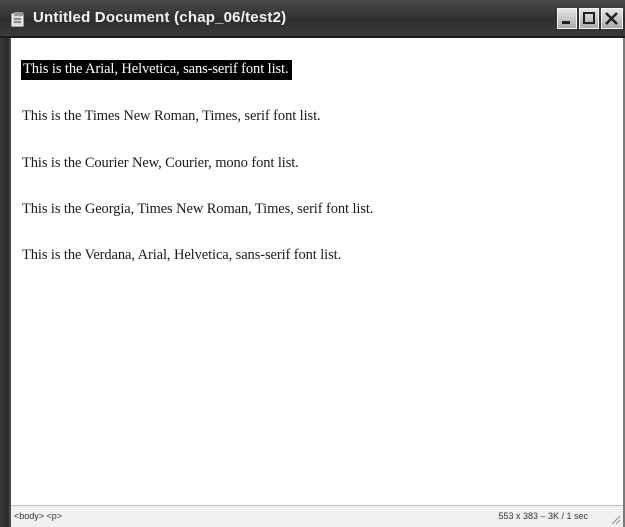 This screenshot has width=625, height=527. Describe the element at coordinates (317, 516) in the screenshot. I see `status-bar: <body> <p> 553 x 383 – 3K / 1 sec` at that location.